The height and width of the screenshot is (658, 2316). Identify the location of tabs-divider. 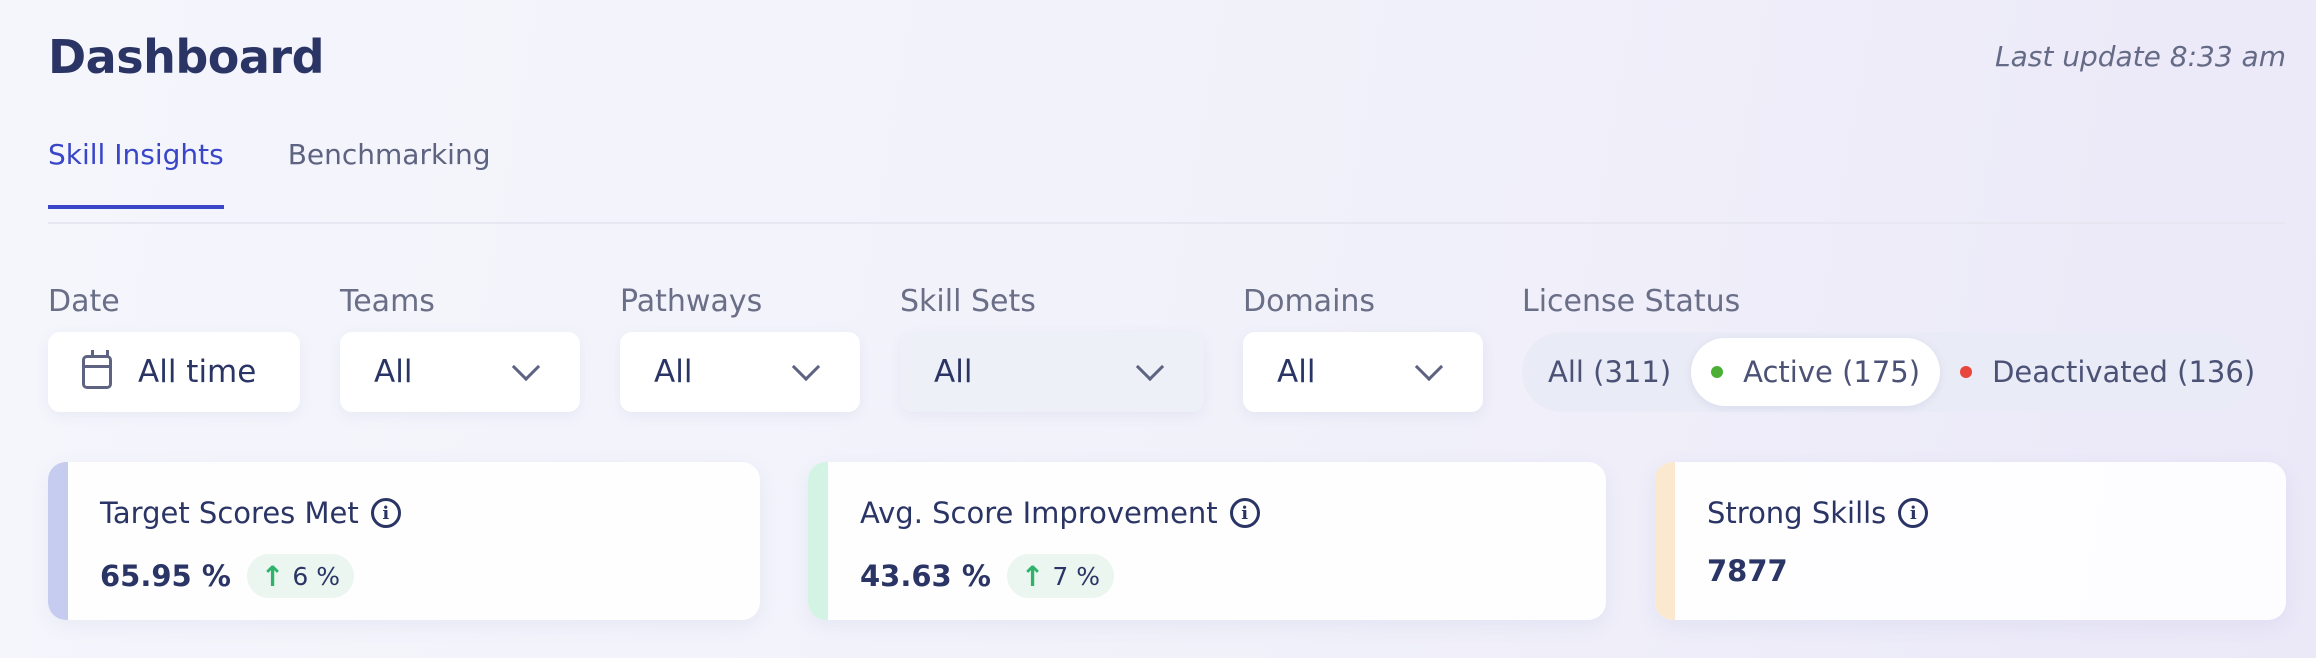
(1167, 223).